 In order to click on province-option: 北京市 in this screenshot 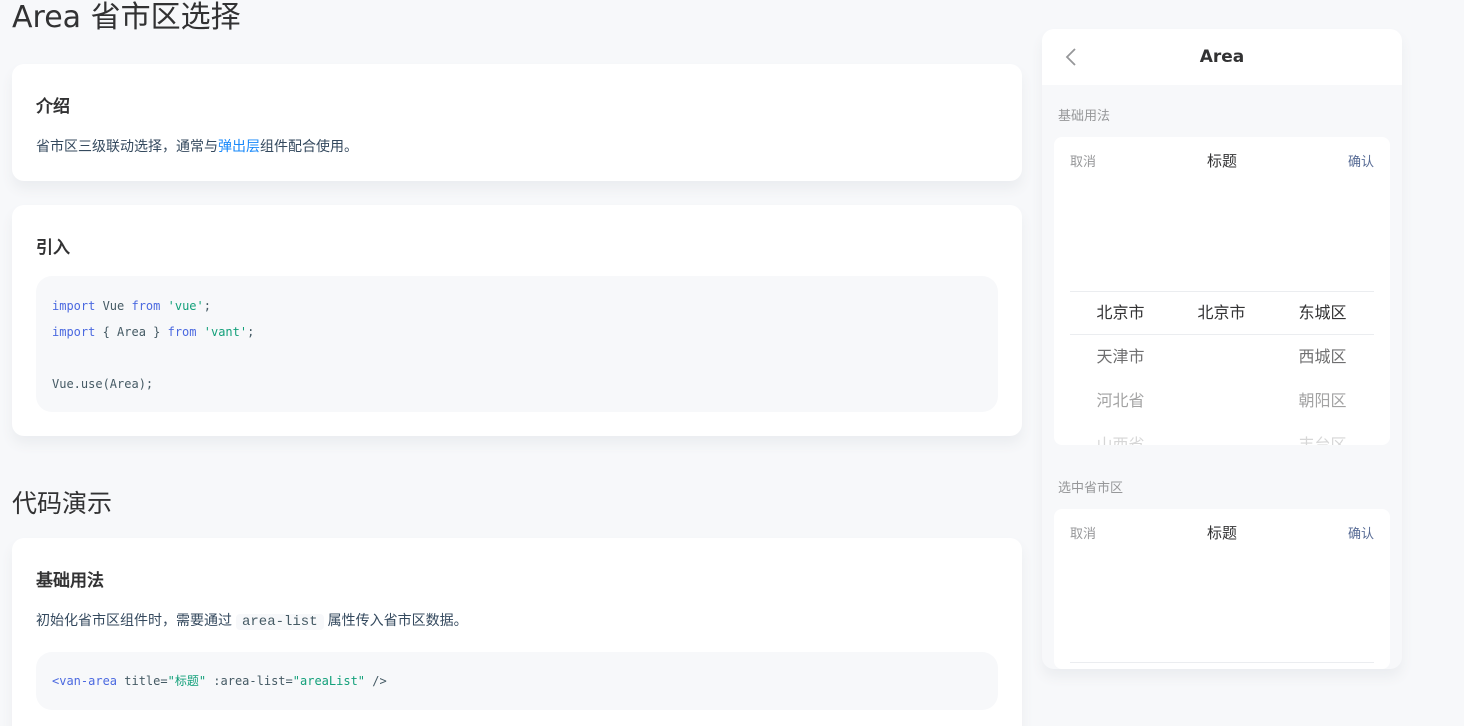, I will do `click(1120, 313)`.